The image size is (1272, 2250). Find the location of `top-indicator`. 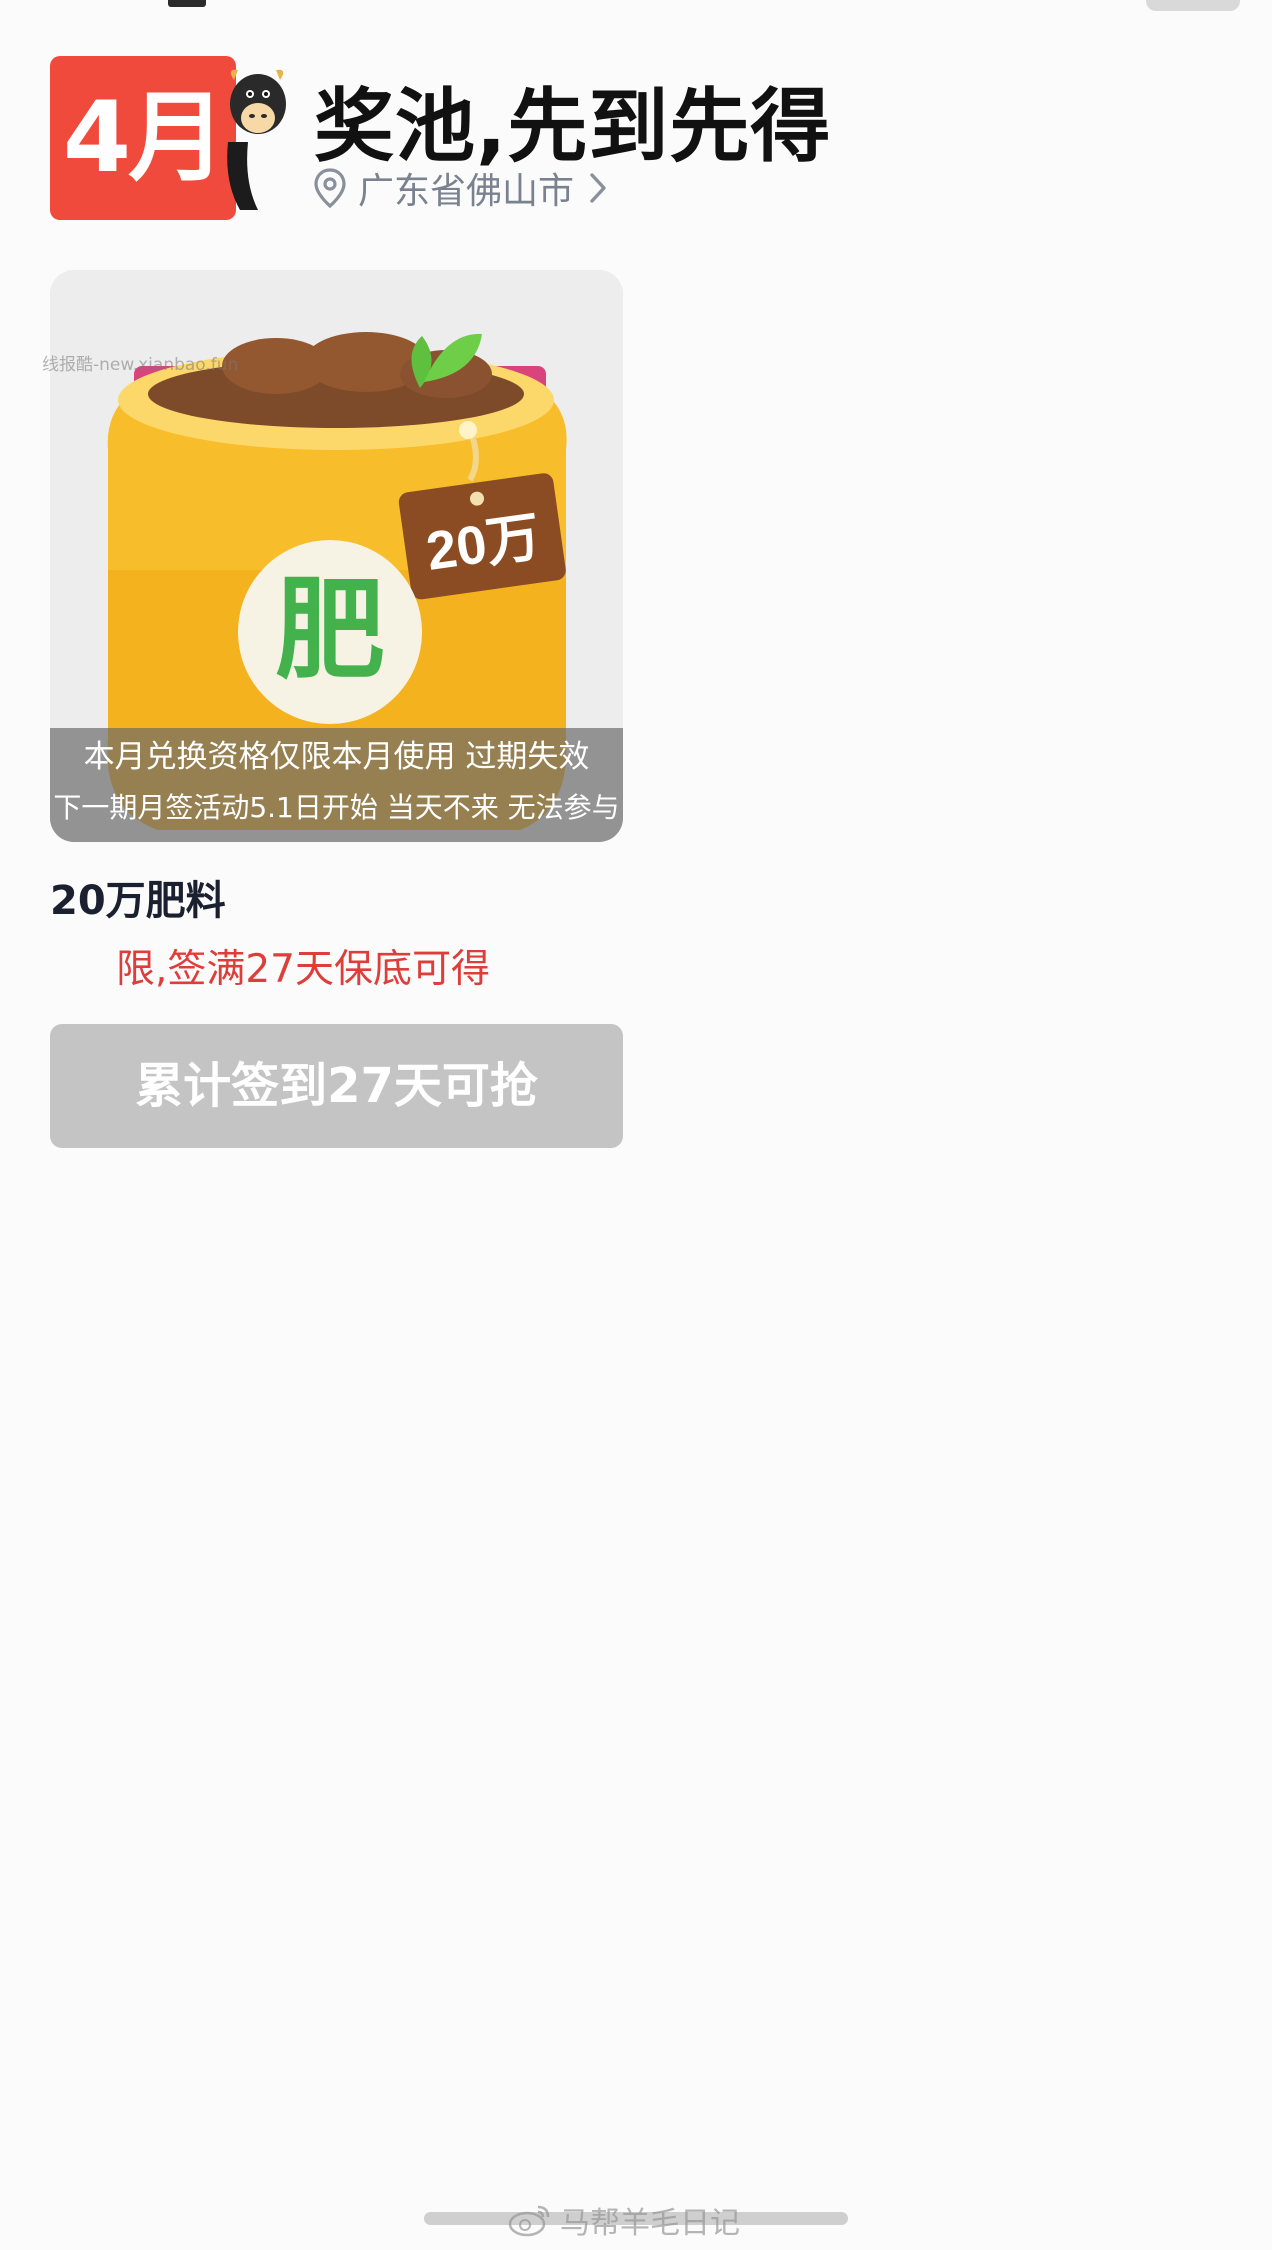

top-indicator is located at coordinates (187, 3).